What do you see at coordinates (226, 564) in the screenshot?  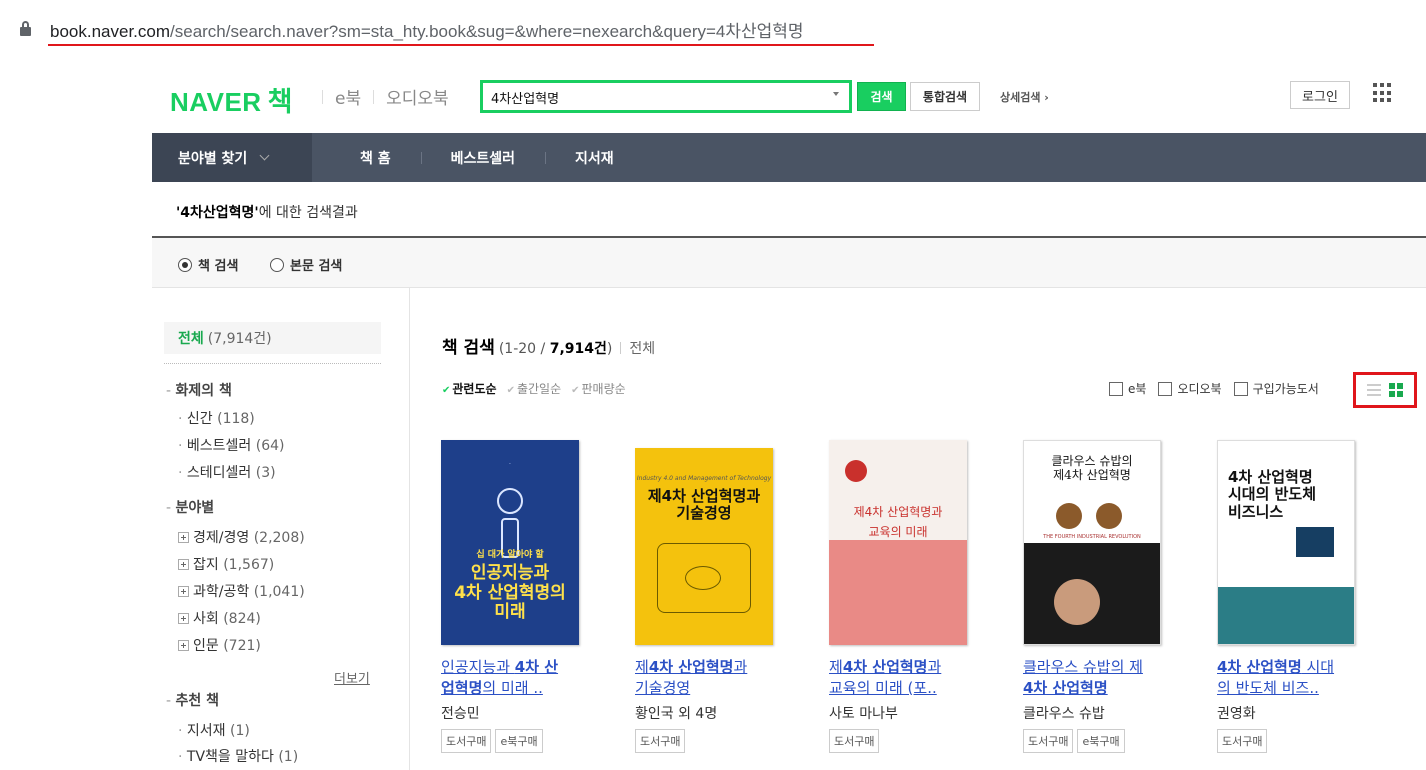 I see `sidebar-item-magazine: 잡지 (1,567)` at bounding box center [226, 564].